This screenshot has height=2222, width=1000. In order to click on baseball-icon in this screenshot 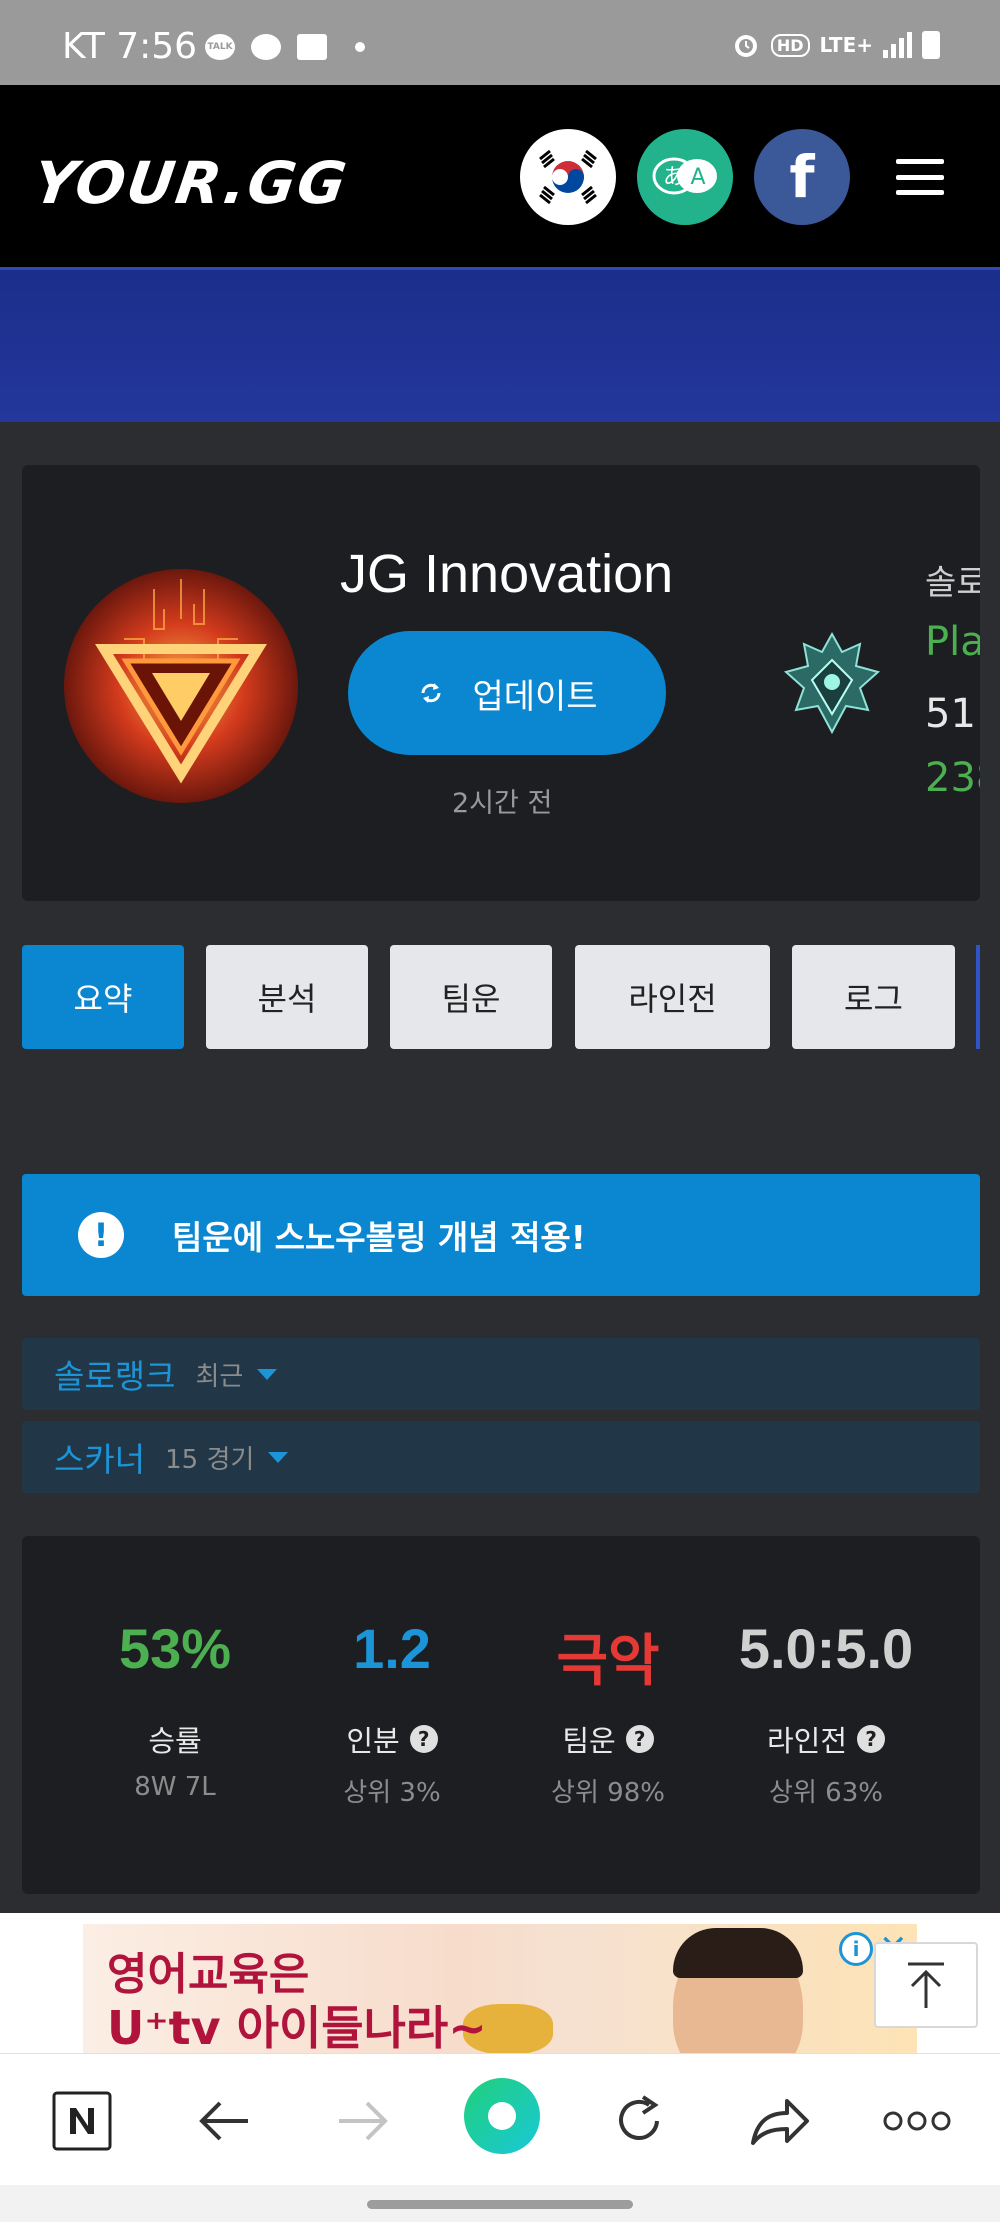, I will do `click(266, 47)`.